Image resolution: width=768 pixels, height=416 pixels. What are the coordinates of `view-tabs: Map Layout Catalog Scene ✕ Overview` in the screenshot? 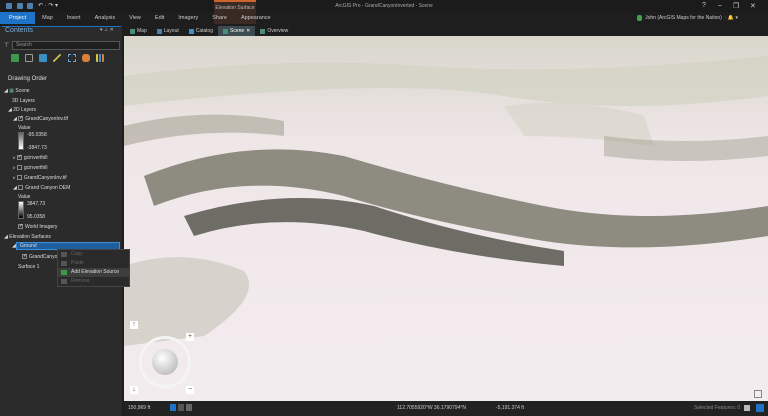 It's located at (209, 31).